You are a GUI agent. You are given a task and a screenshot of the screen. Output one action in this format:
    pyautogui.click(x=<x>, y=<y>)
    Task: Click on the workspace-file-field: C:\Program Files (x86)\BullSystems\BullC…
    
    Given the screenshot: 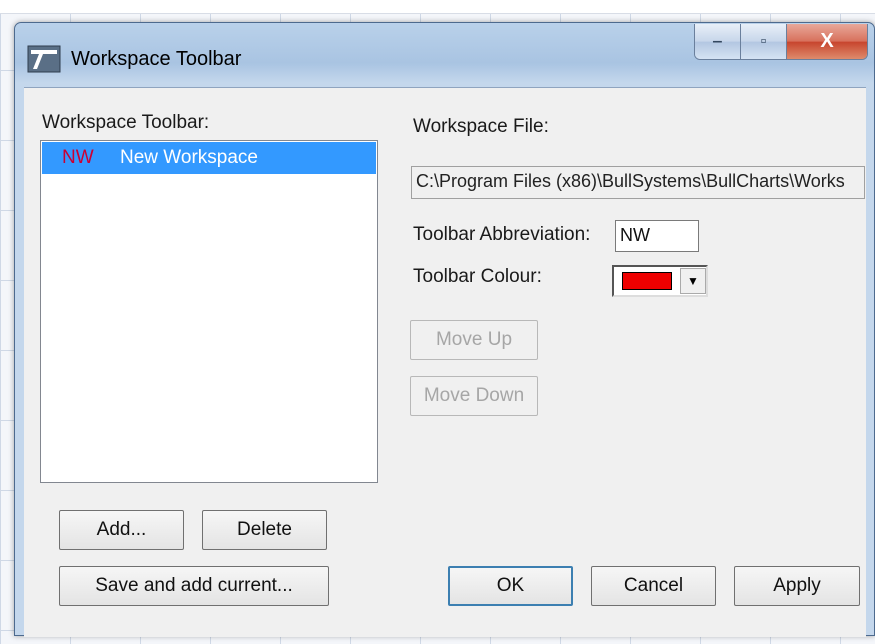 What is the action you would take?
    pyautogui.click(x=638, y=182)
    